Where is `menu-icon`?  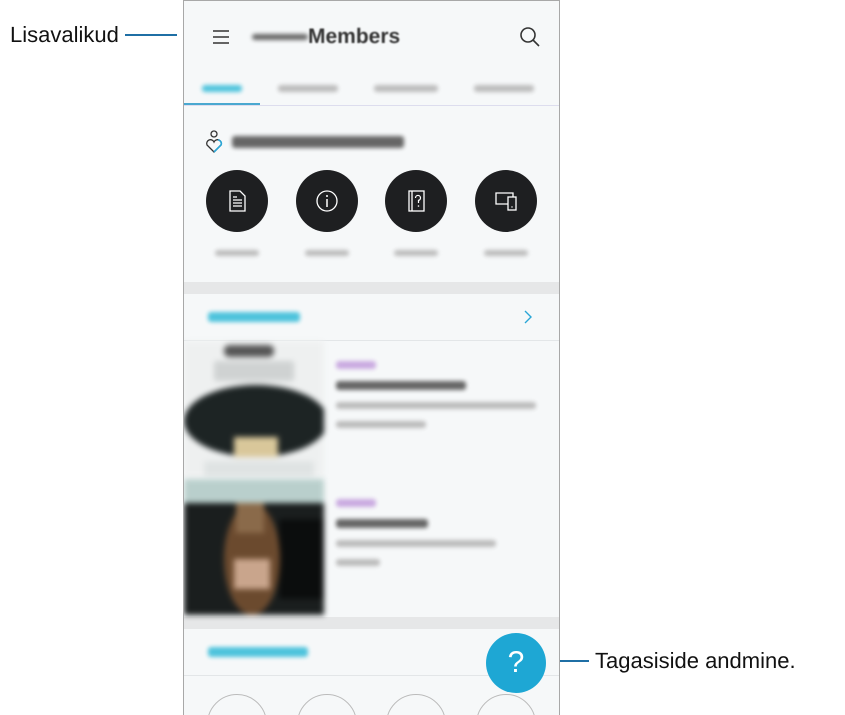 menu-icon is located at coordinates (221, 37).